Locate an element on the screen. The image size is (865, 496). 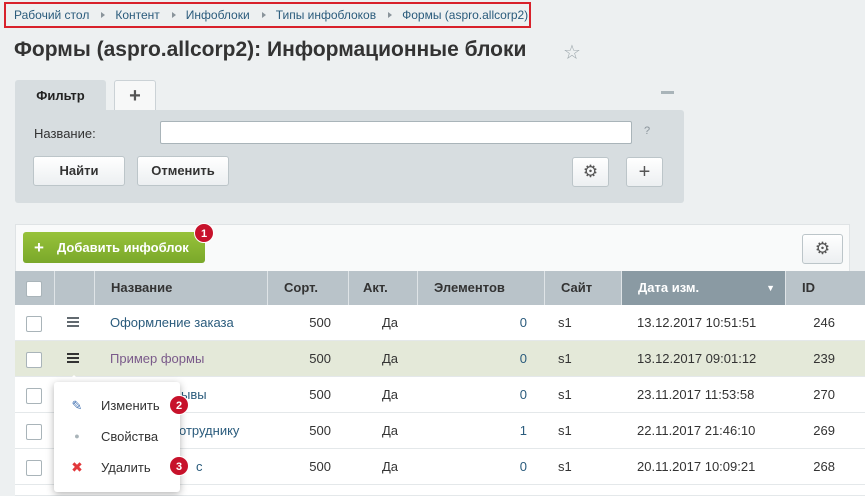
filter-name-input is located at coordinates (396, 132).